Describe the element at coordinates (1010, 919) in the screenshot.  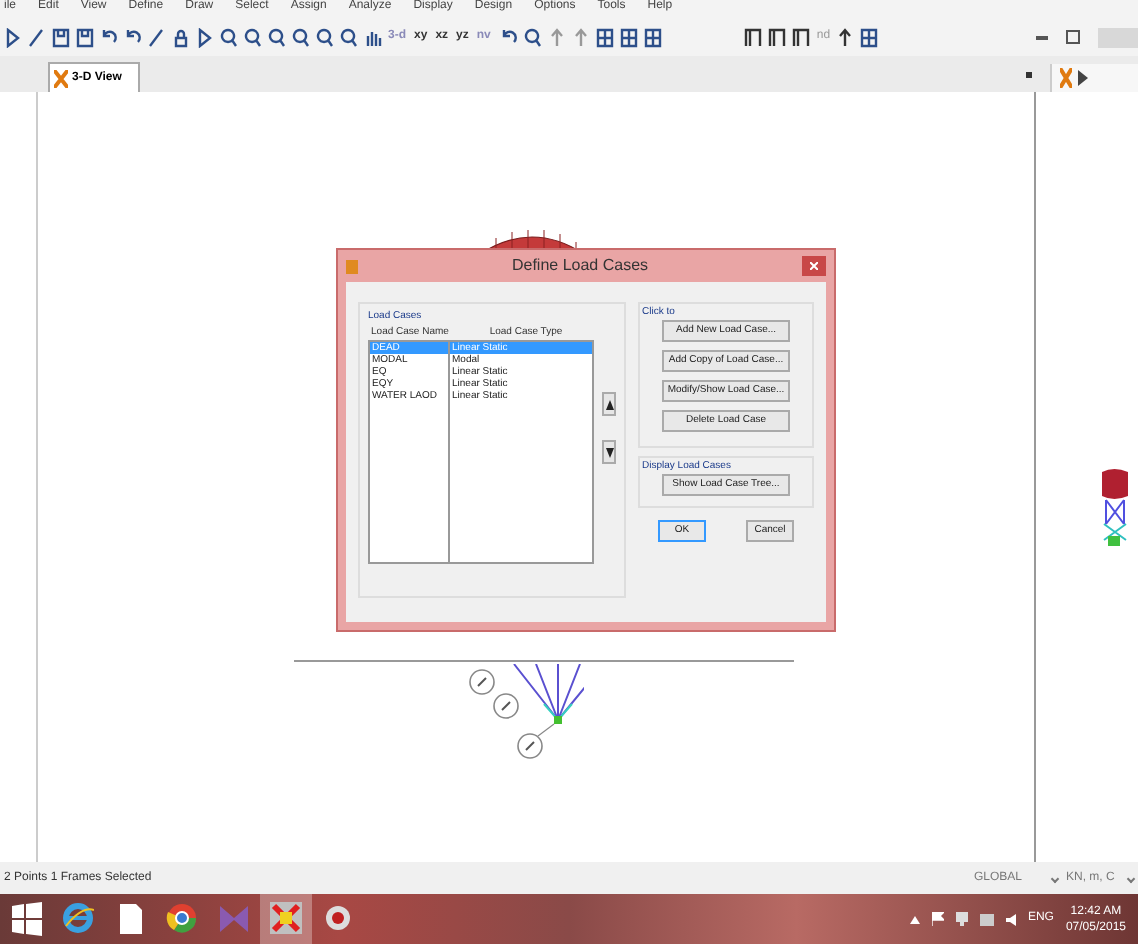
I see `speaker-icon` at that location.